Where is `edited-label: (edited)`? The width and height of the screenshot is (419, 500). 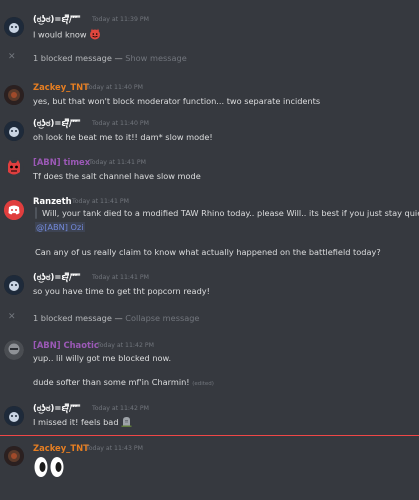 edited-label: (edited) is located at coordinates (203, 384).